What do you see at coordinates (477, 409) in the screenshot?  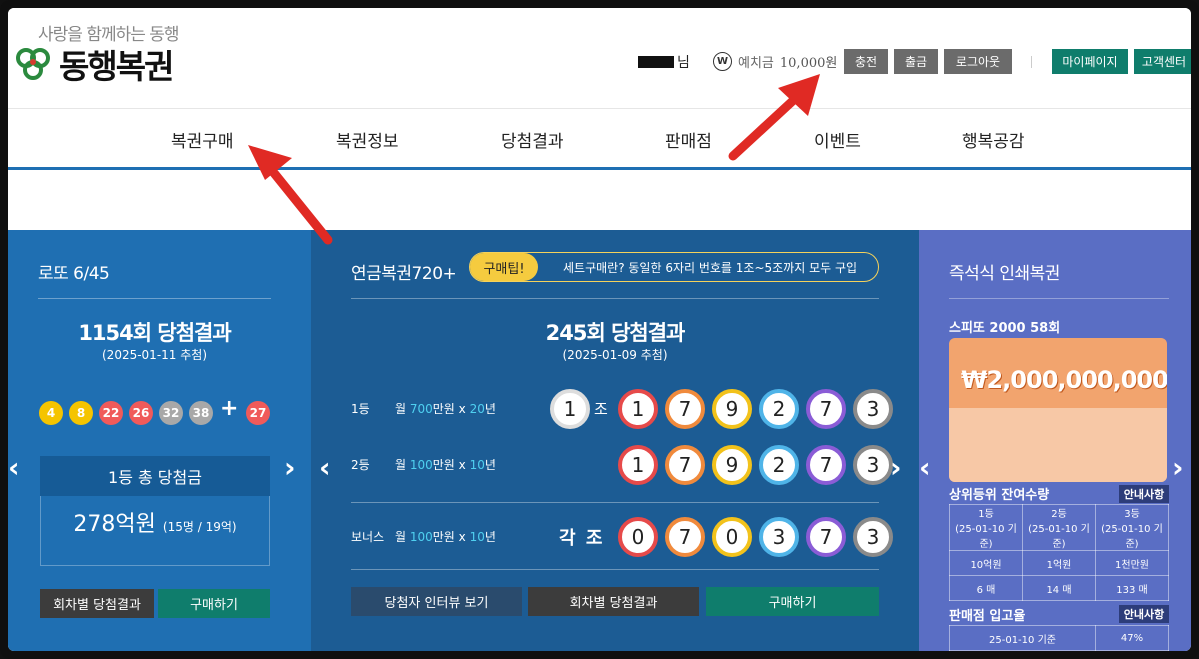 I see `prize-years: 20` at bounding box center [477, 409].